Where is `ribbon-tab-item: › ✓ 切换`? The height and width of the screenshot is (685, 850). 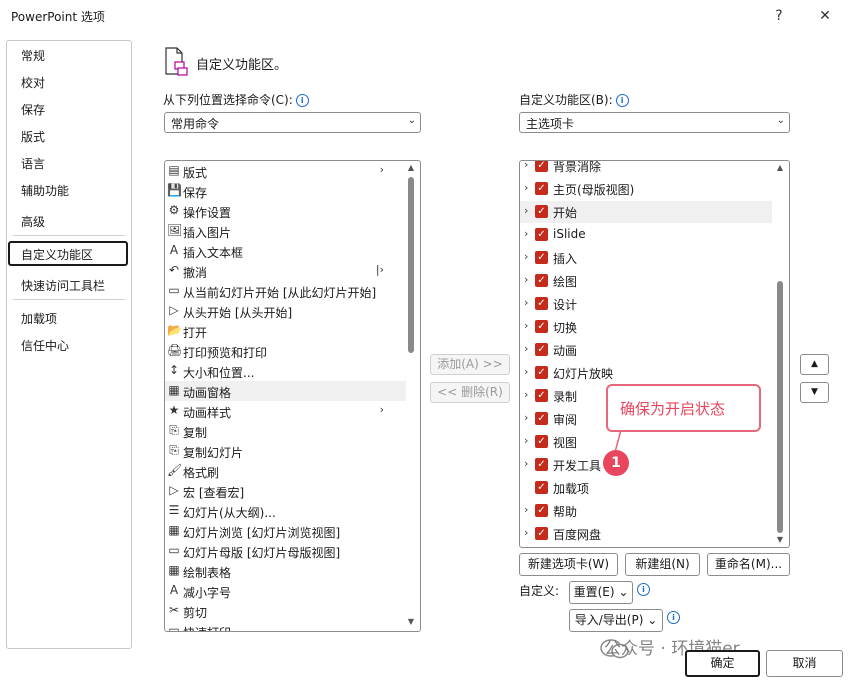
ribbon-tab-item: › ✓ 切换 is located at coordinates (646, 327).